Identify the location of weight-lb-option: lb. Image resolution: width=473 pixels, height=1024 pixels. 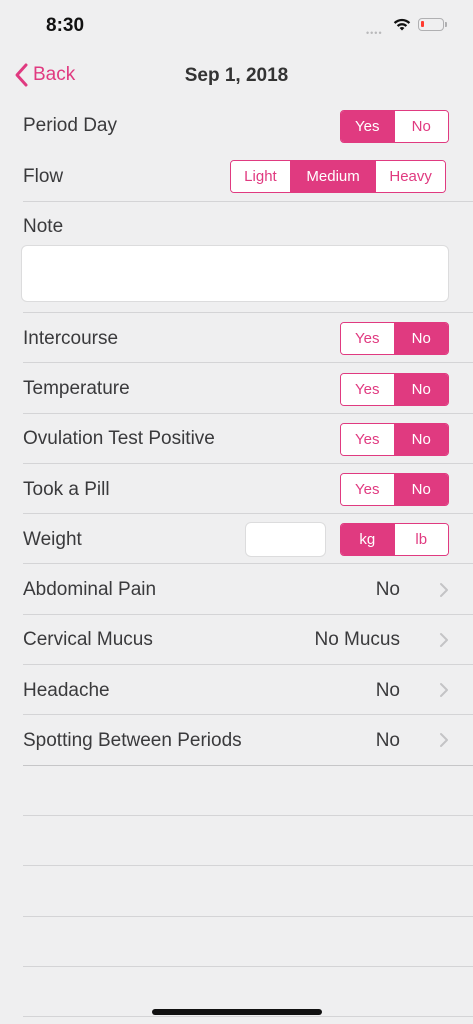
(420, 539).